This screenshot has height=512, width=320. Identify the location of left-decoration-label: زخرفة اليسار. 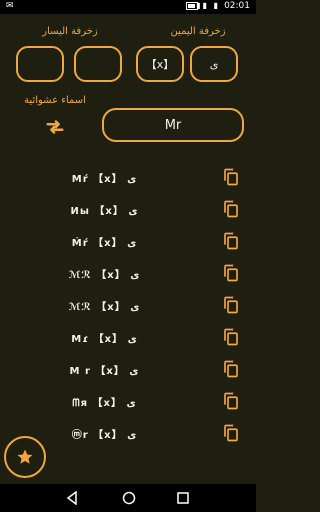
(70, 31).